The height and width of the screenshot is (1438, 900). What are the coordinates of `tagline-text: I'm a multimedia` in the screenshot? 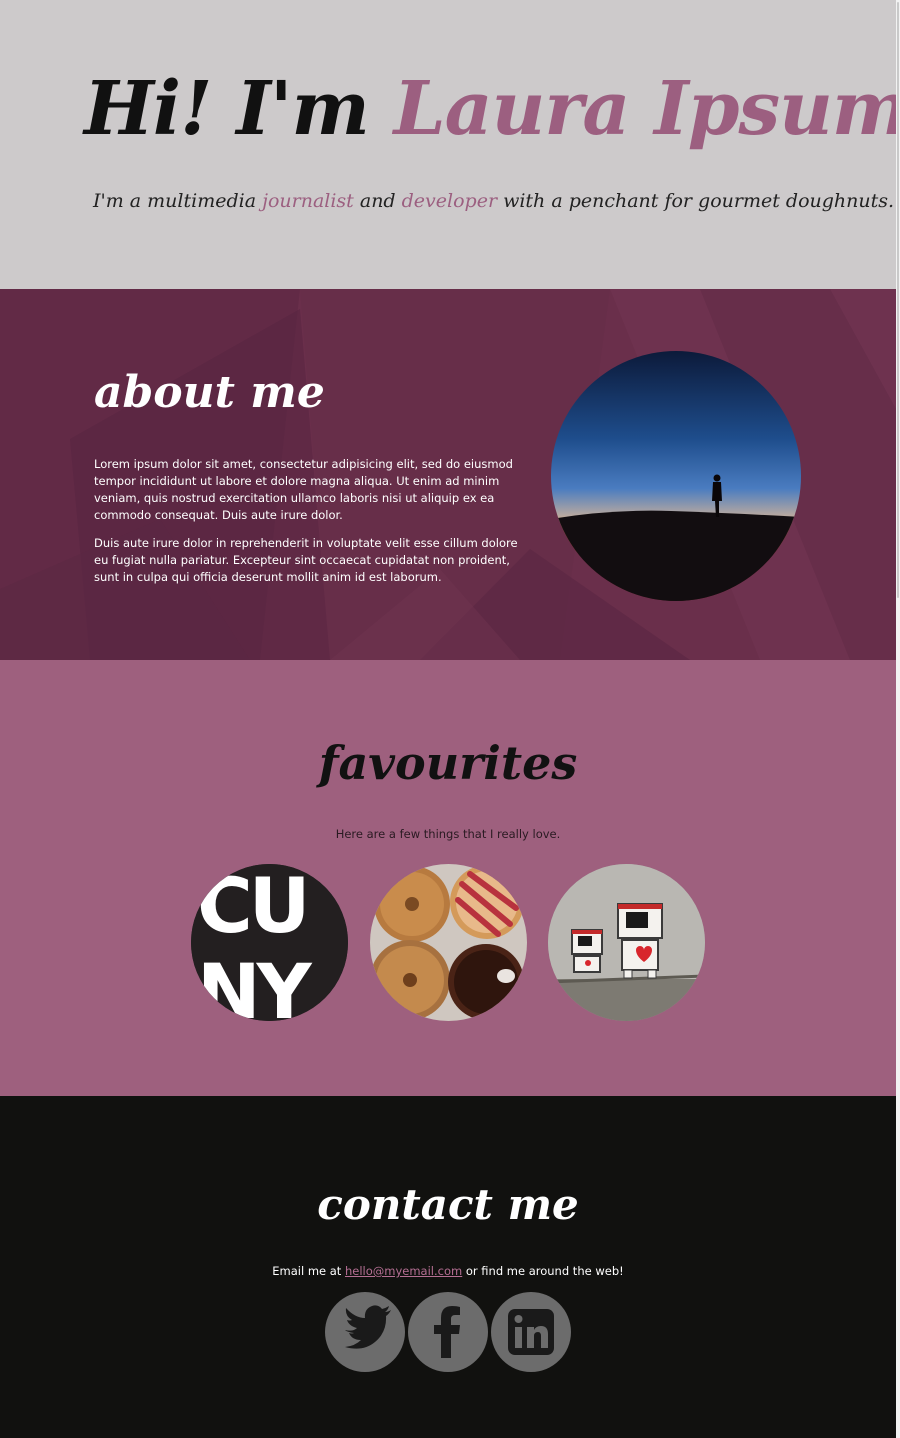 It's located at (178, 201).